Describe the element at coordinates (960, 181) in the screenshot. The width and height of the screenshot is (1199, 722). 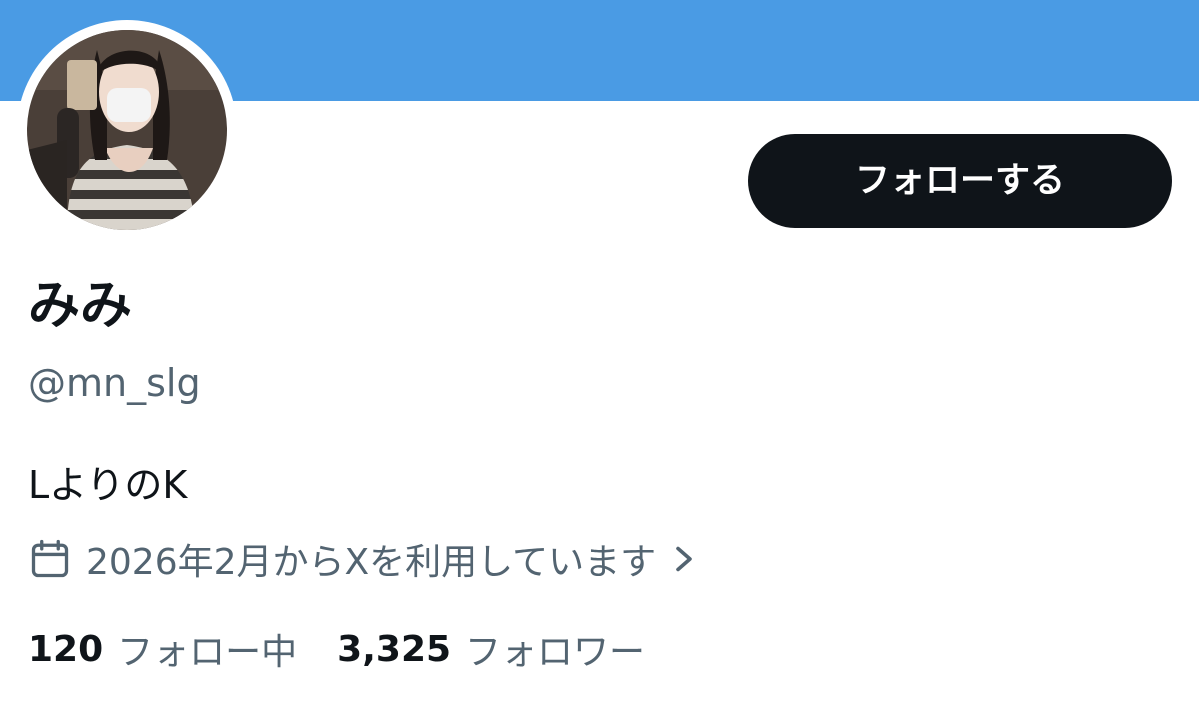
I see `follow-button: フォローする` at that location.